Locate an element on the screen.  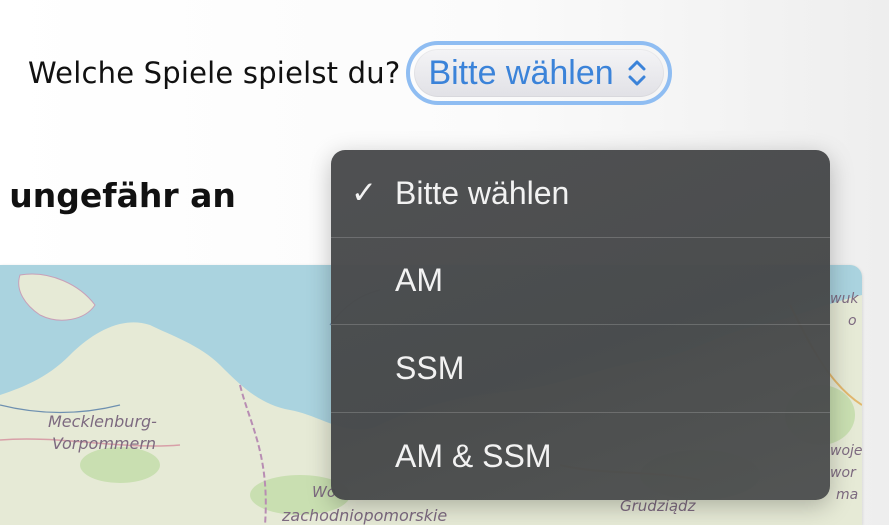
question-row: Welche Spiele spielst du? Bitte wählen is located at coordinates (350, 73).